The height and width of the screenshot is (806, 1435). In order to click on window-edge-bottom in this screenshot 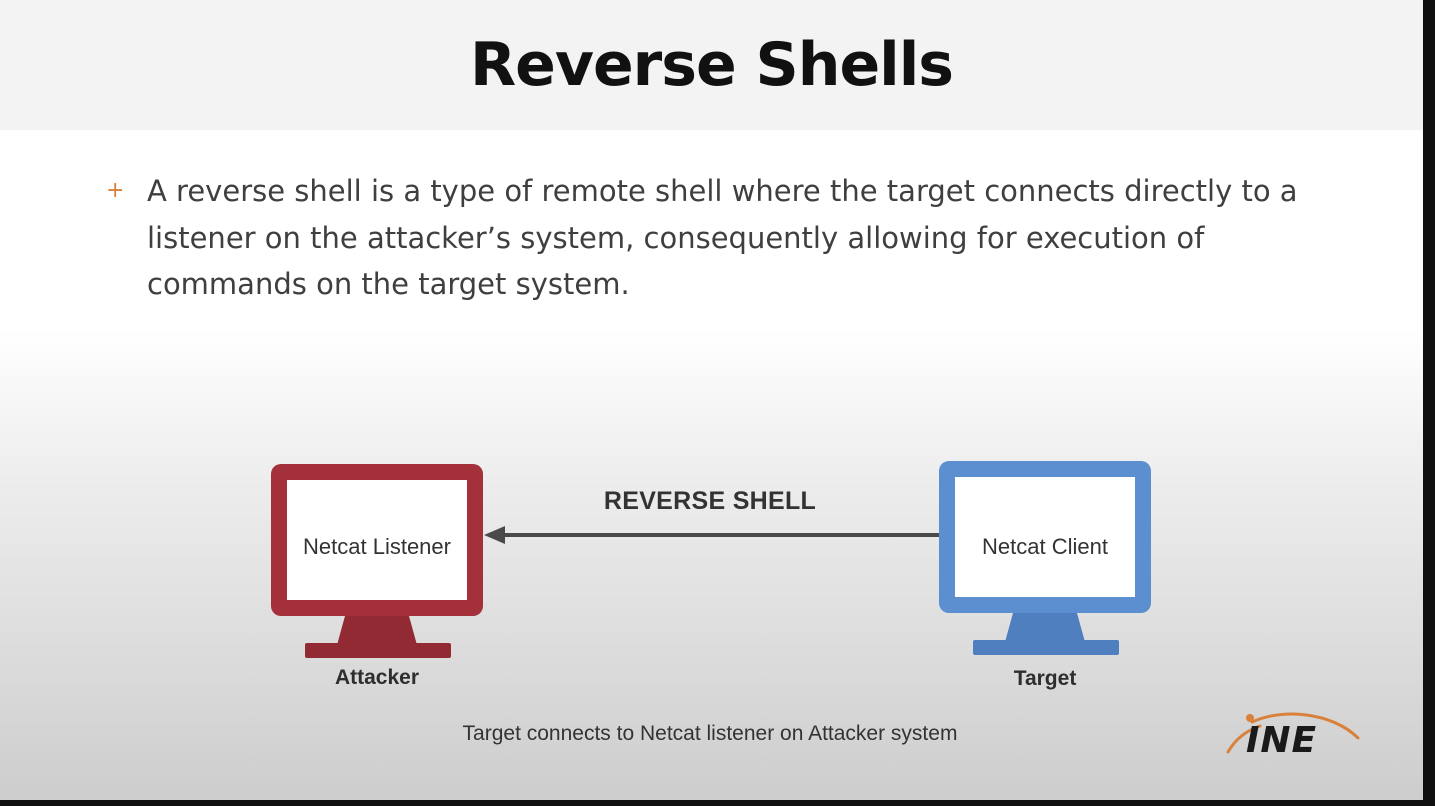, I will do `click(717, 803)`.